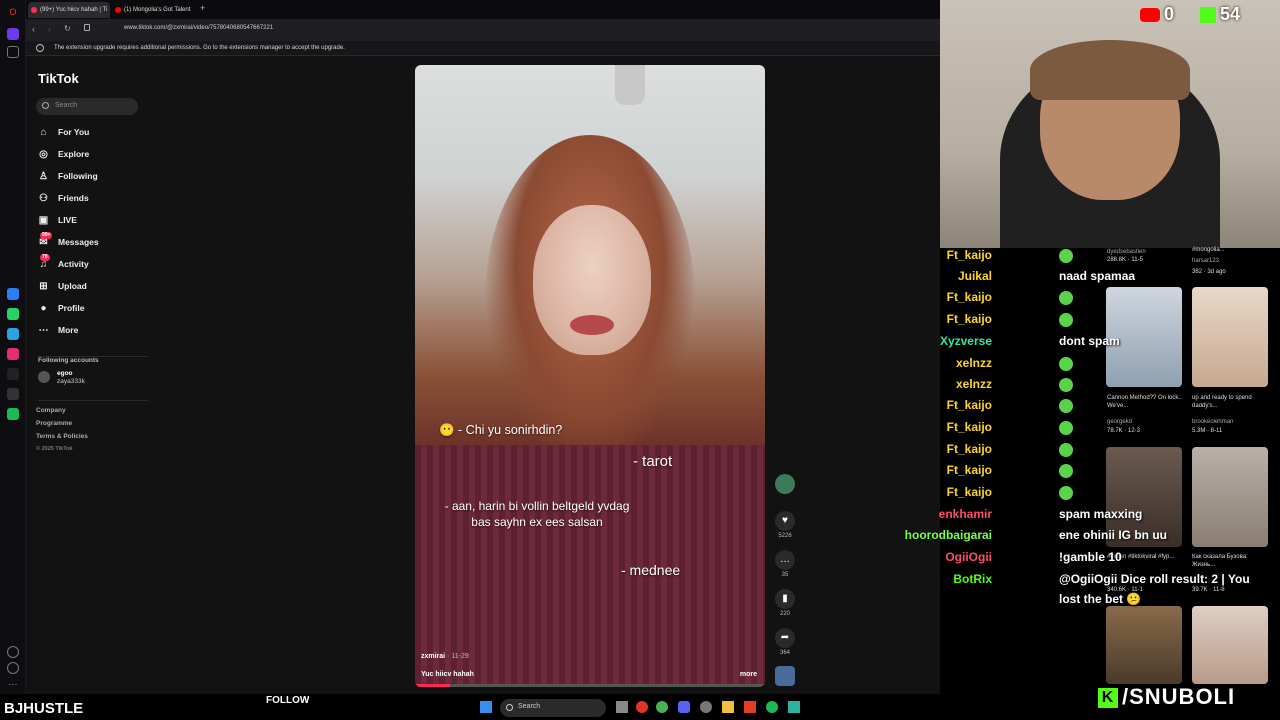 The height and width of the screenshot is (720, 1280). What do you see at coordinates (58, 78) in the screenshot?
I see `tiktok-logo: TikTok` at bounding box center [58, 78].